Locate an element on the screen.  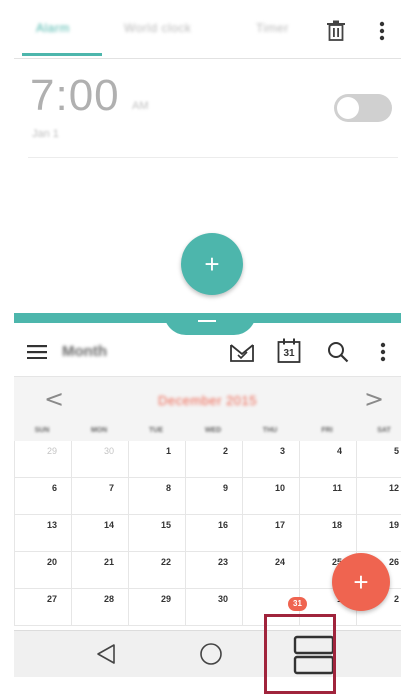
calendar-day-number: 6 is located at coordinates (54, 488).